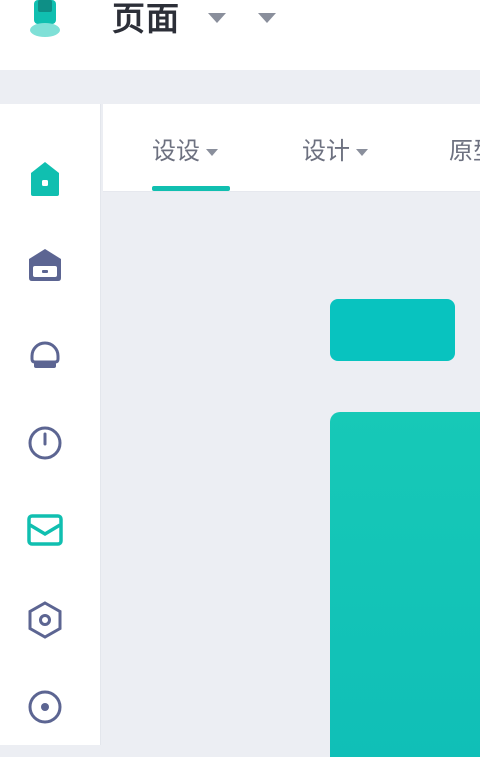 The image size is (480, 757). Describe the element at coordinates (45, 707) in the screenshot. I see `target-icon` at that location.